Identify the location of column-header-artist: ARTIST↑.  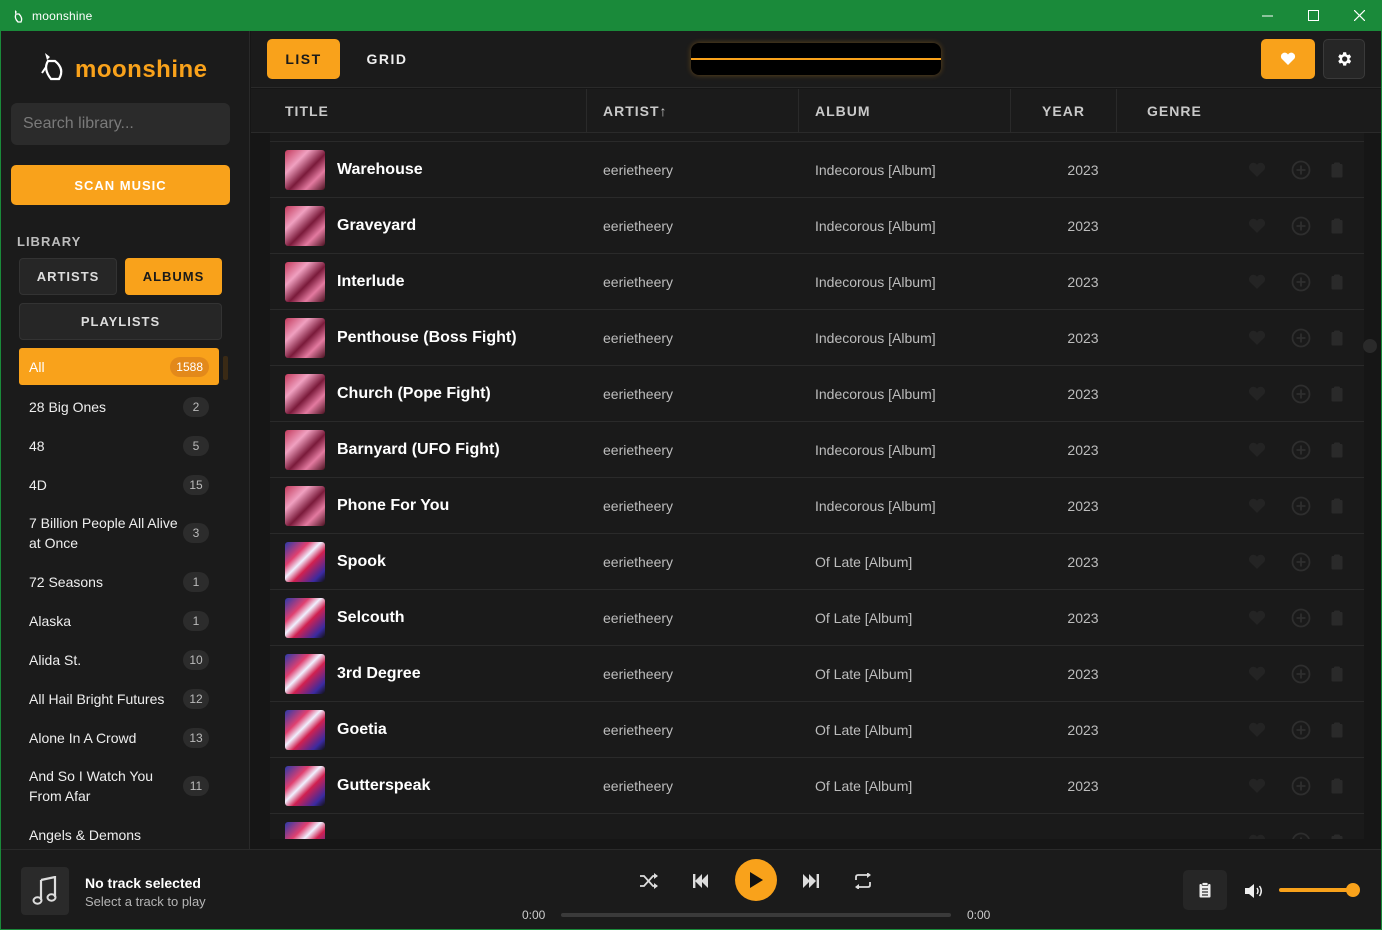
(693, 111).